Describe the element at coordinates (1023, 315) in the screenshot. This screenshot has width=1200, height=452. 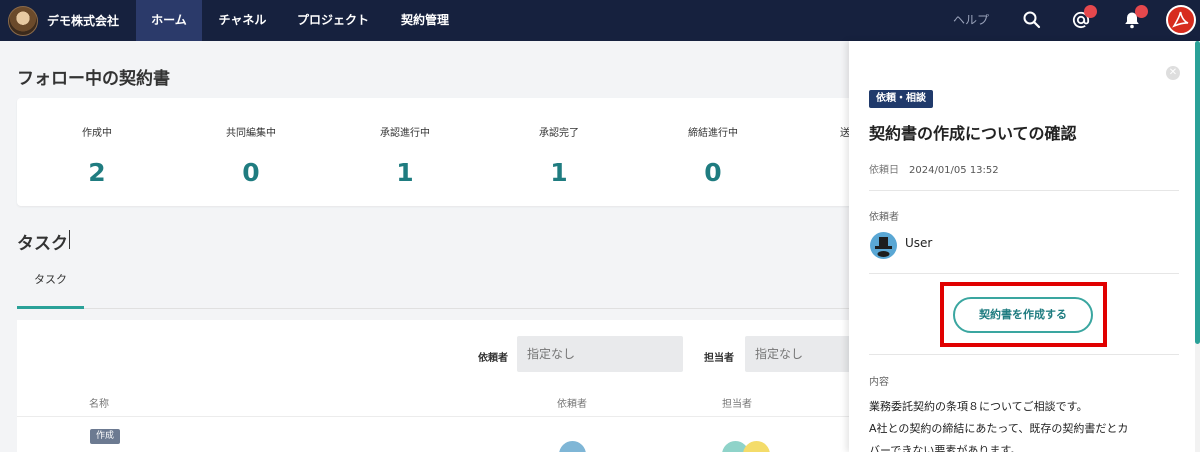
I see `create-contract-button: 契約書を作成する` at that location.